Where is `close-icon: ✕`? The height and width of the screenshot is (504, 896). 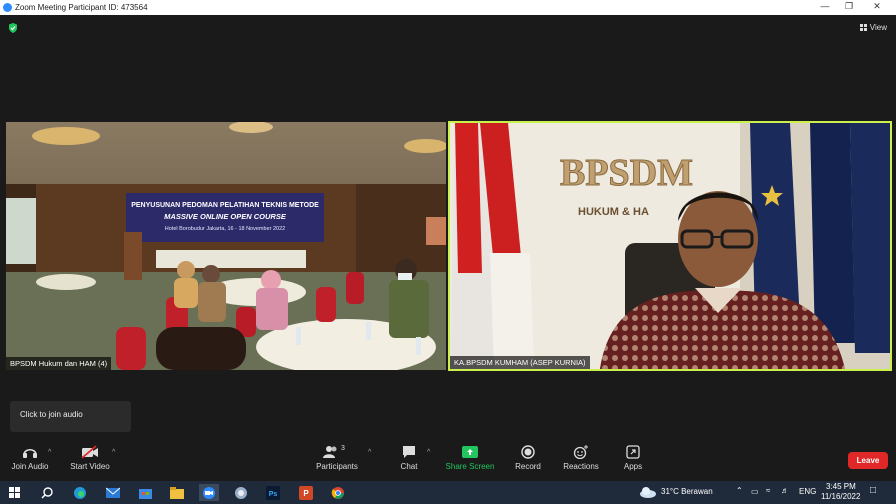 close-icon: ✕ is located at coordinates (877, 6).